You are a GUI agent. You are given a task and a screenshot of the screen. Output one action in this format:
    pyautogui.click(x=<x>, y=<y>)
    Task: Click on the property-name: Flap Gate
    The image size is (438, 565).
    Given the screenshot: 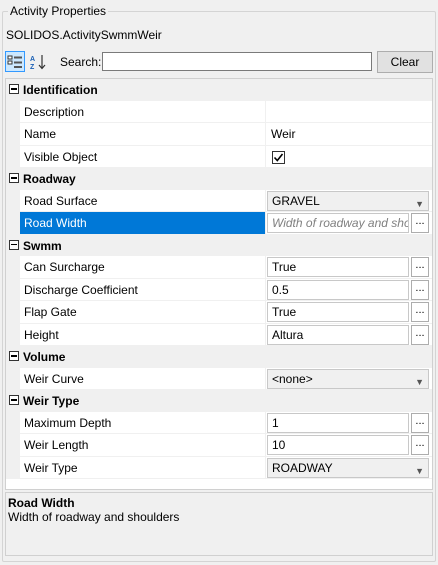 What is the action you would take?
    pyautogui.click(x=143, y=312)
    